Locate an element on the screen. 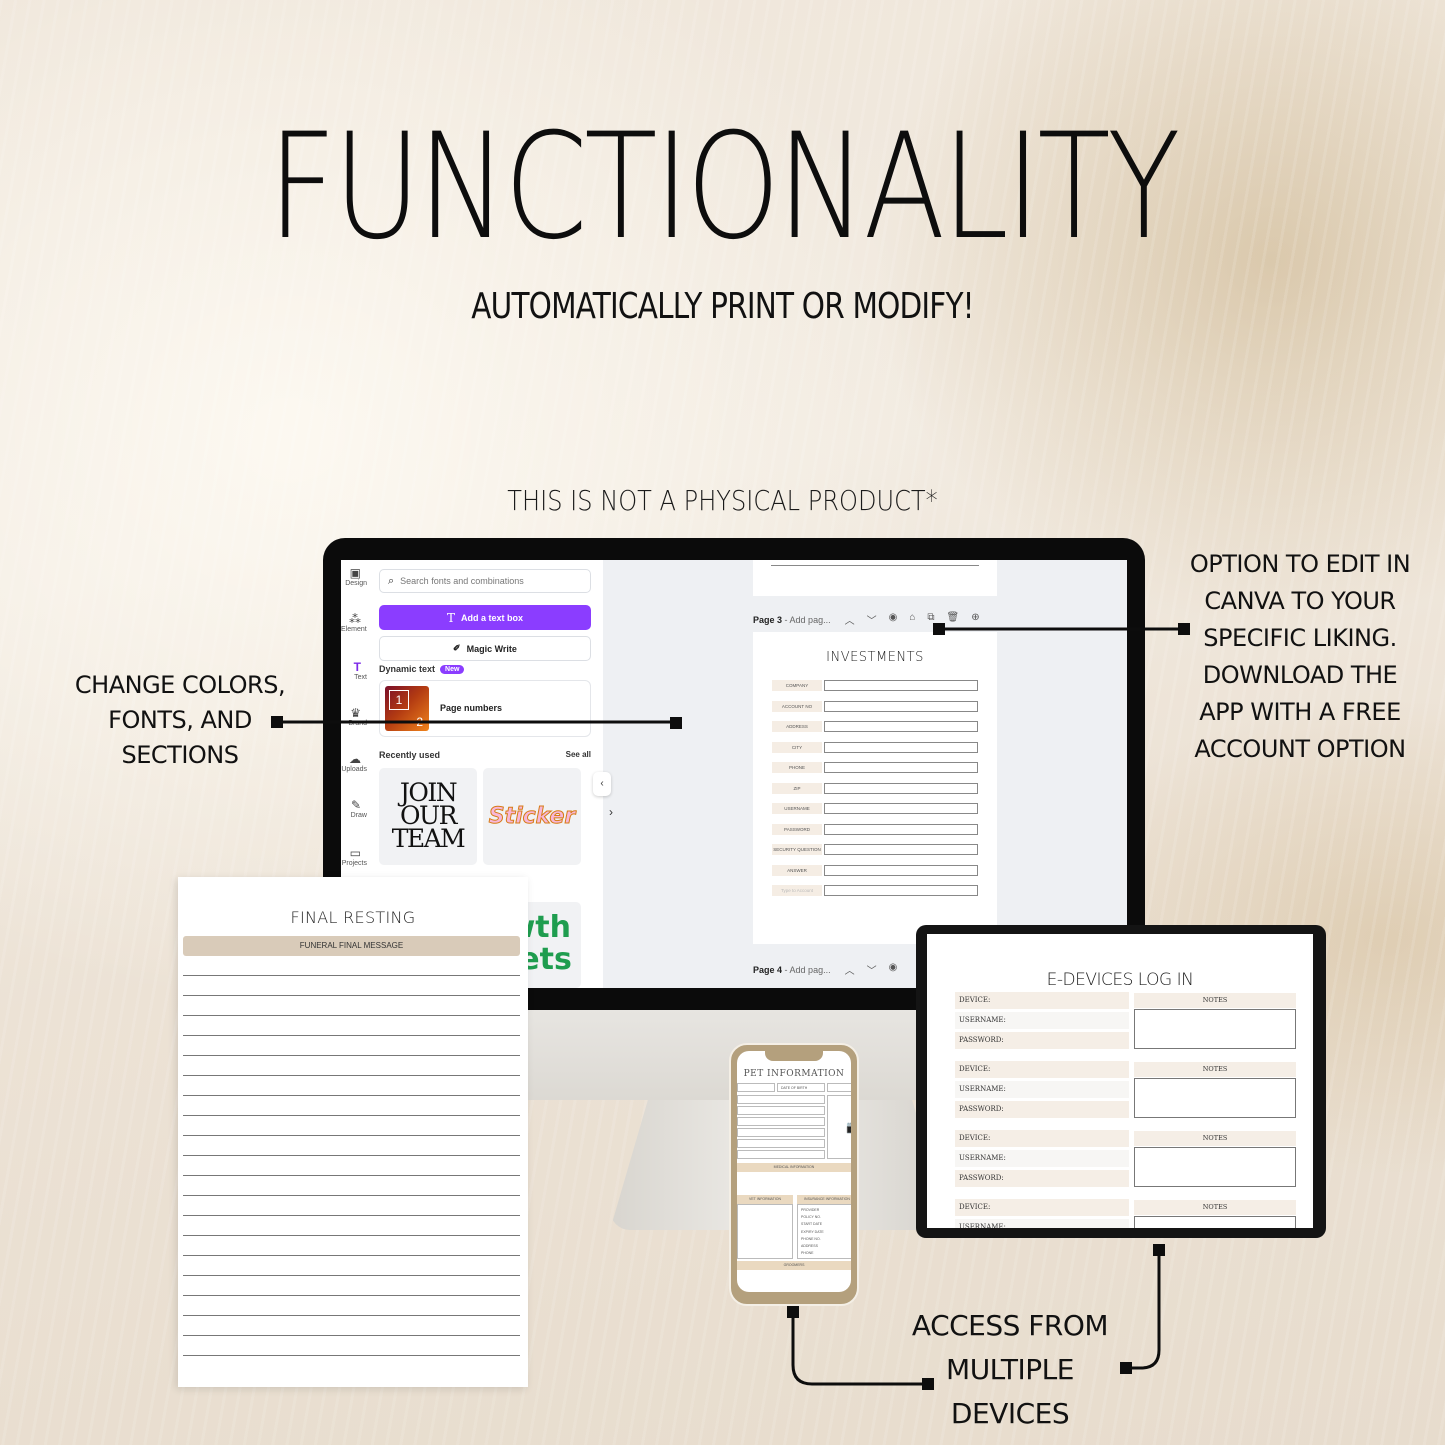 This screenshot has width=1445, height=1445. layout-icon: ▣ is located at coordinates (355, 573).